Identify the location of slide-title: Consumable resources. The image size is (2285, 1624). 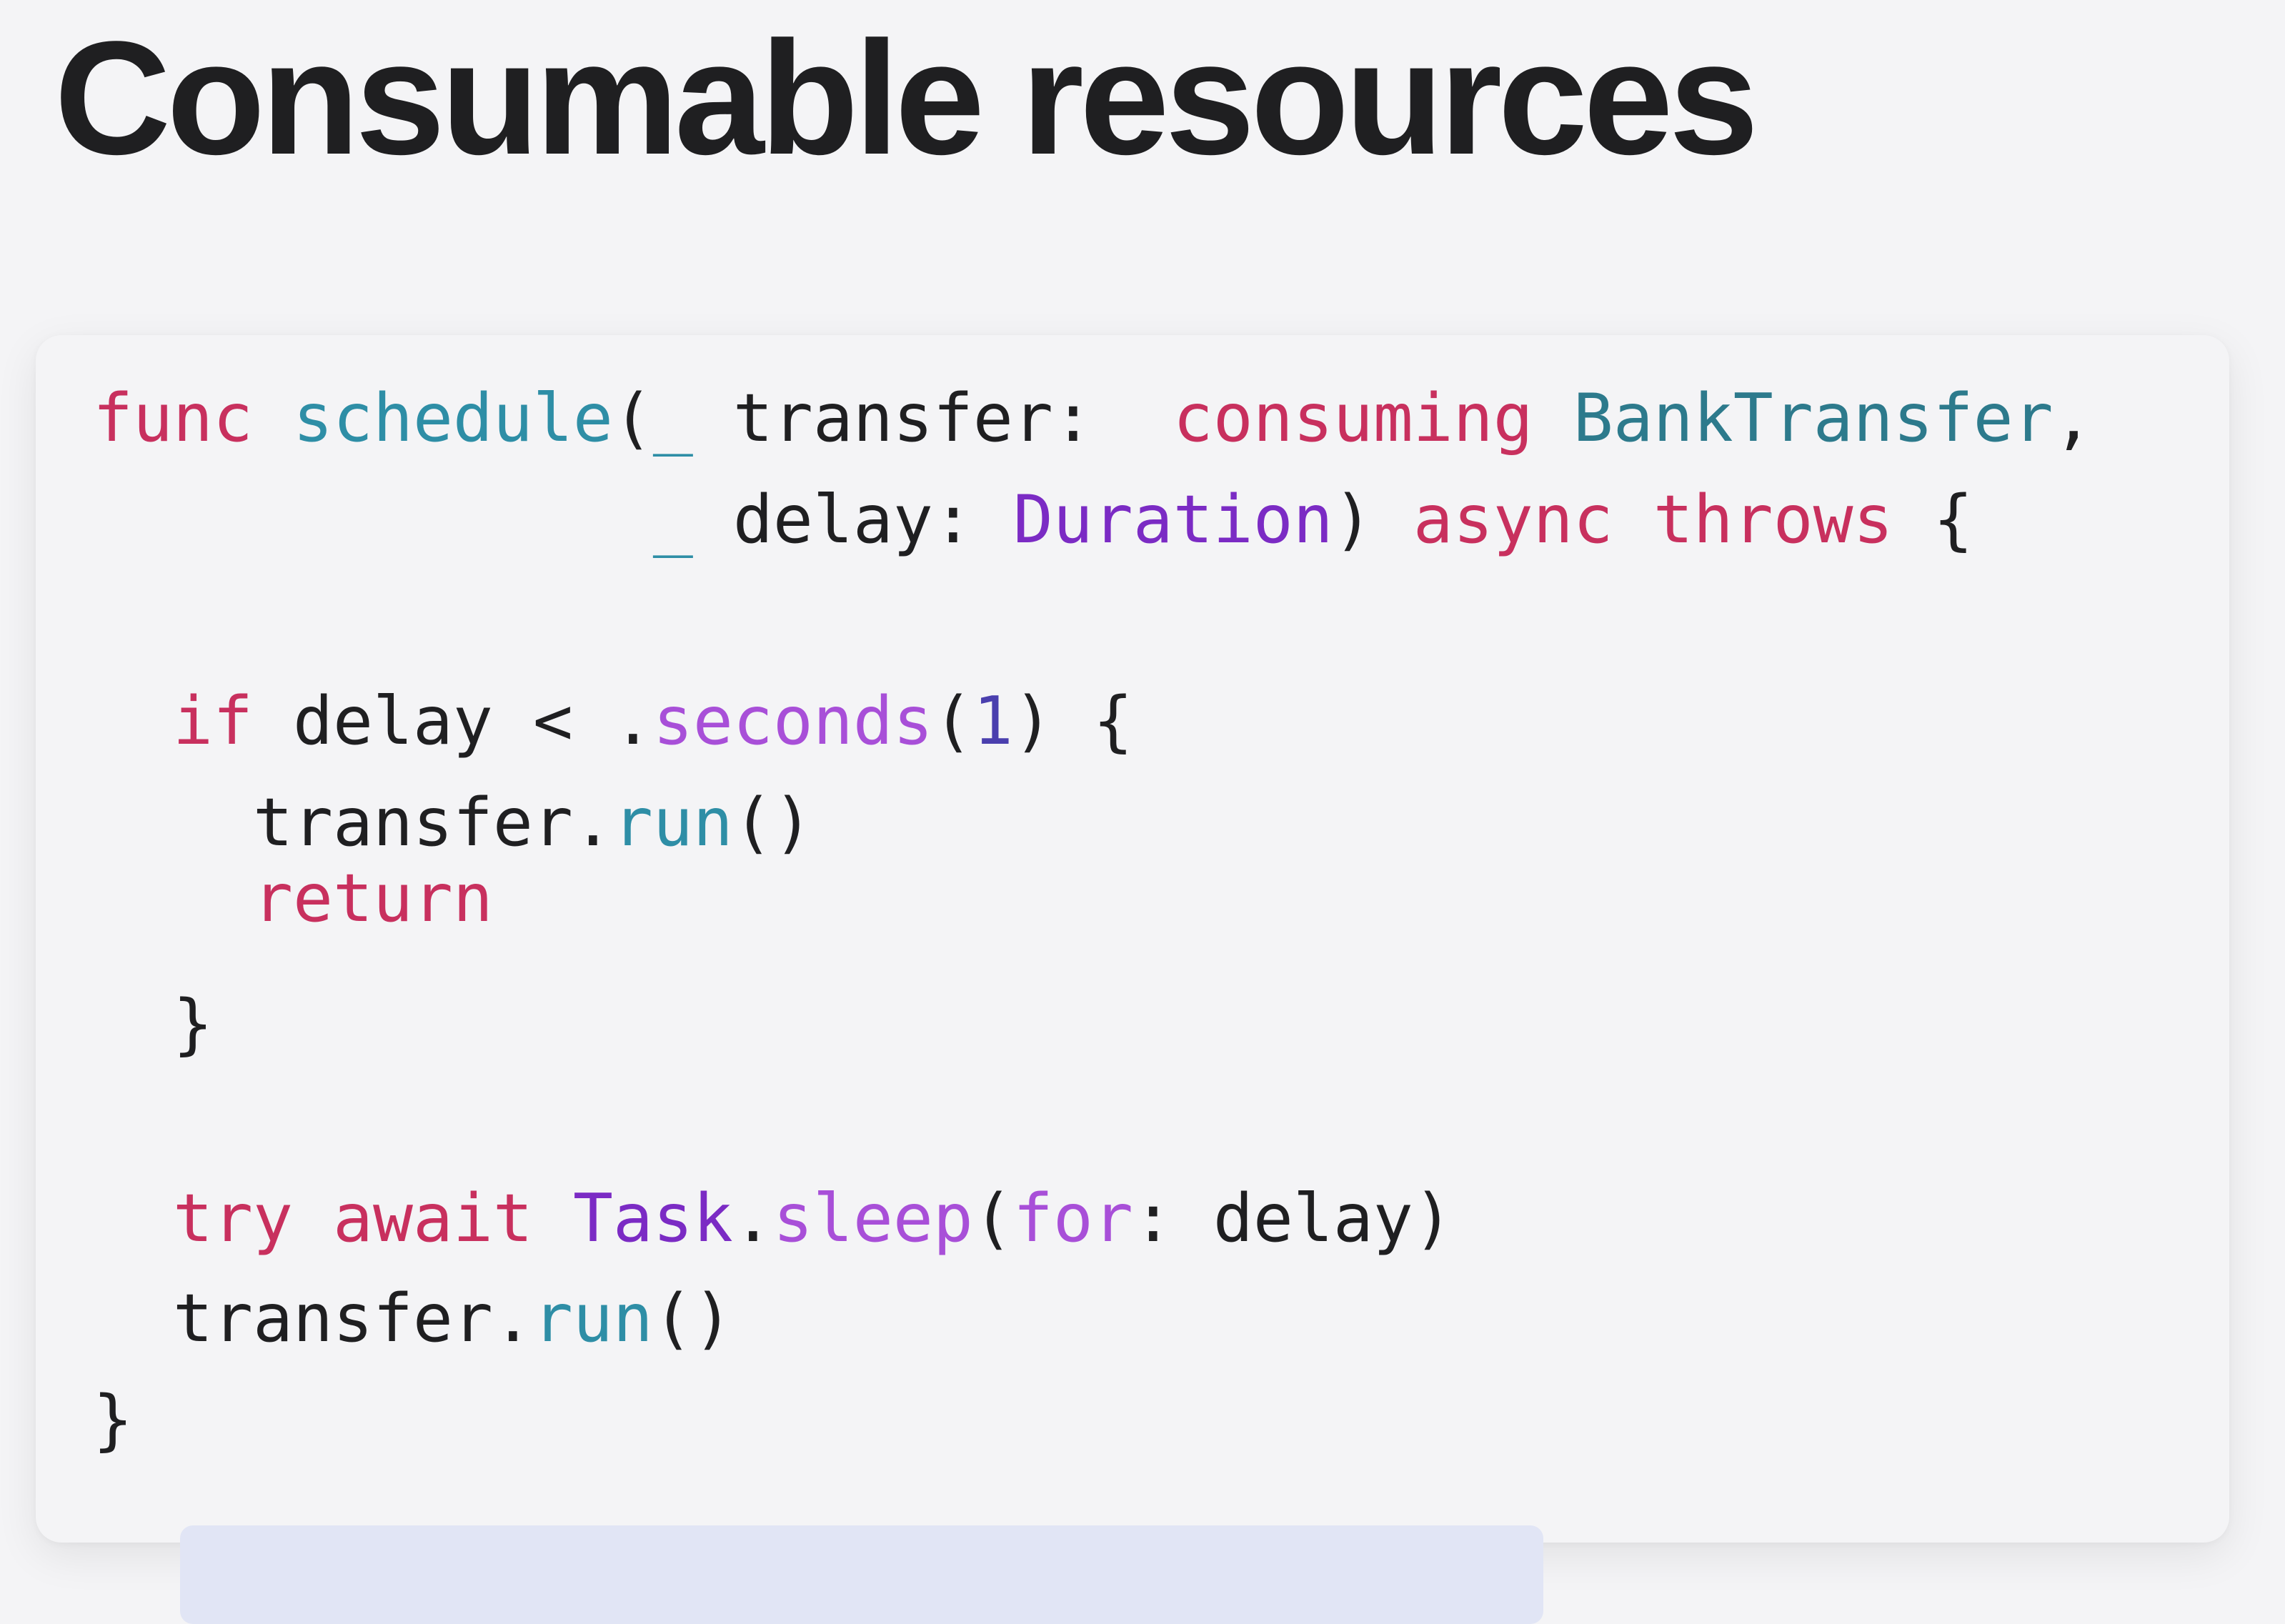
(906, 97).